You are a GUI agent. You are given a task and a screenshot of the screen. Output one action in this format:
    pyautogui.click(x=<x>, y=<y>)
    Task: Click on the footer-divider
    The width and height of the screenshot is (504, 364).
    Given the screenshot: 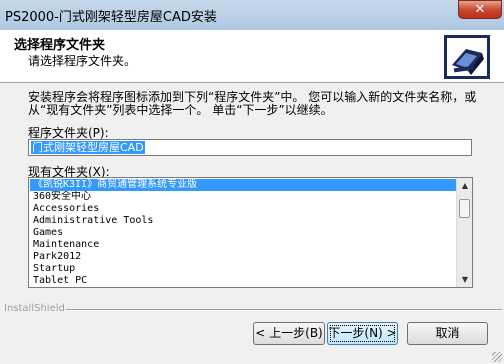 What is the action you would take?
    pyautogui.click(x=284, y=310)
    